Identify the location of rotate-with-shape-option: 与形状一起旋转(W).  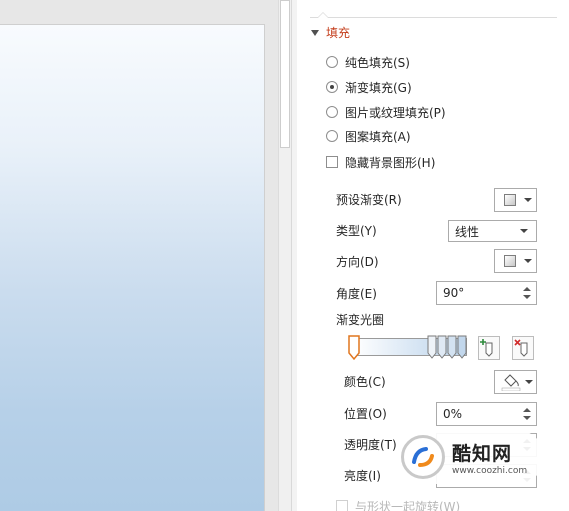
(398, 504).